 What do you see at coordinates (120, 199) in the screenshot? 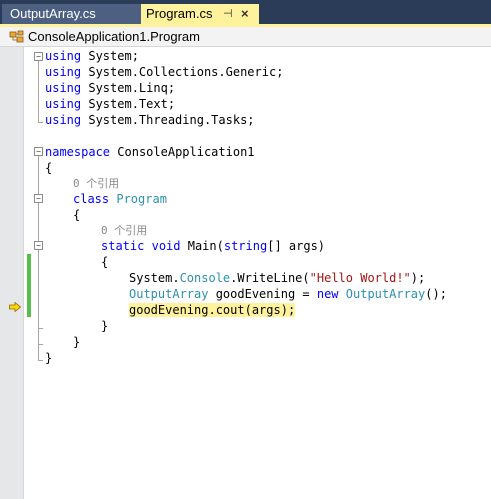
I see `code-line: class Program` at bounding box center [120, 199].